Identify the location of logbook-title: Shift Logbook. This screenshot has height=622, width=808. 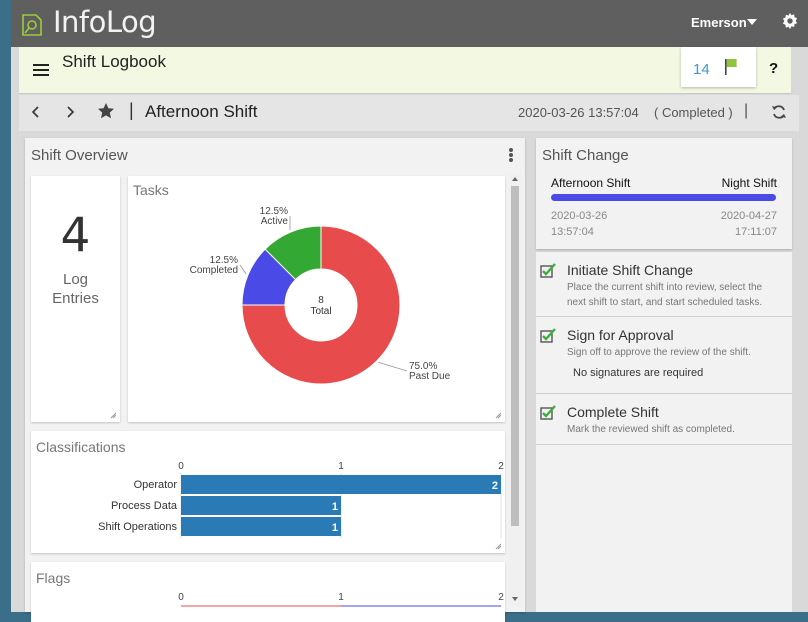
(114, 62).